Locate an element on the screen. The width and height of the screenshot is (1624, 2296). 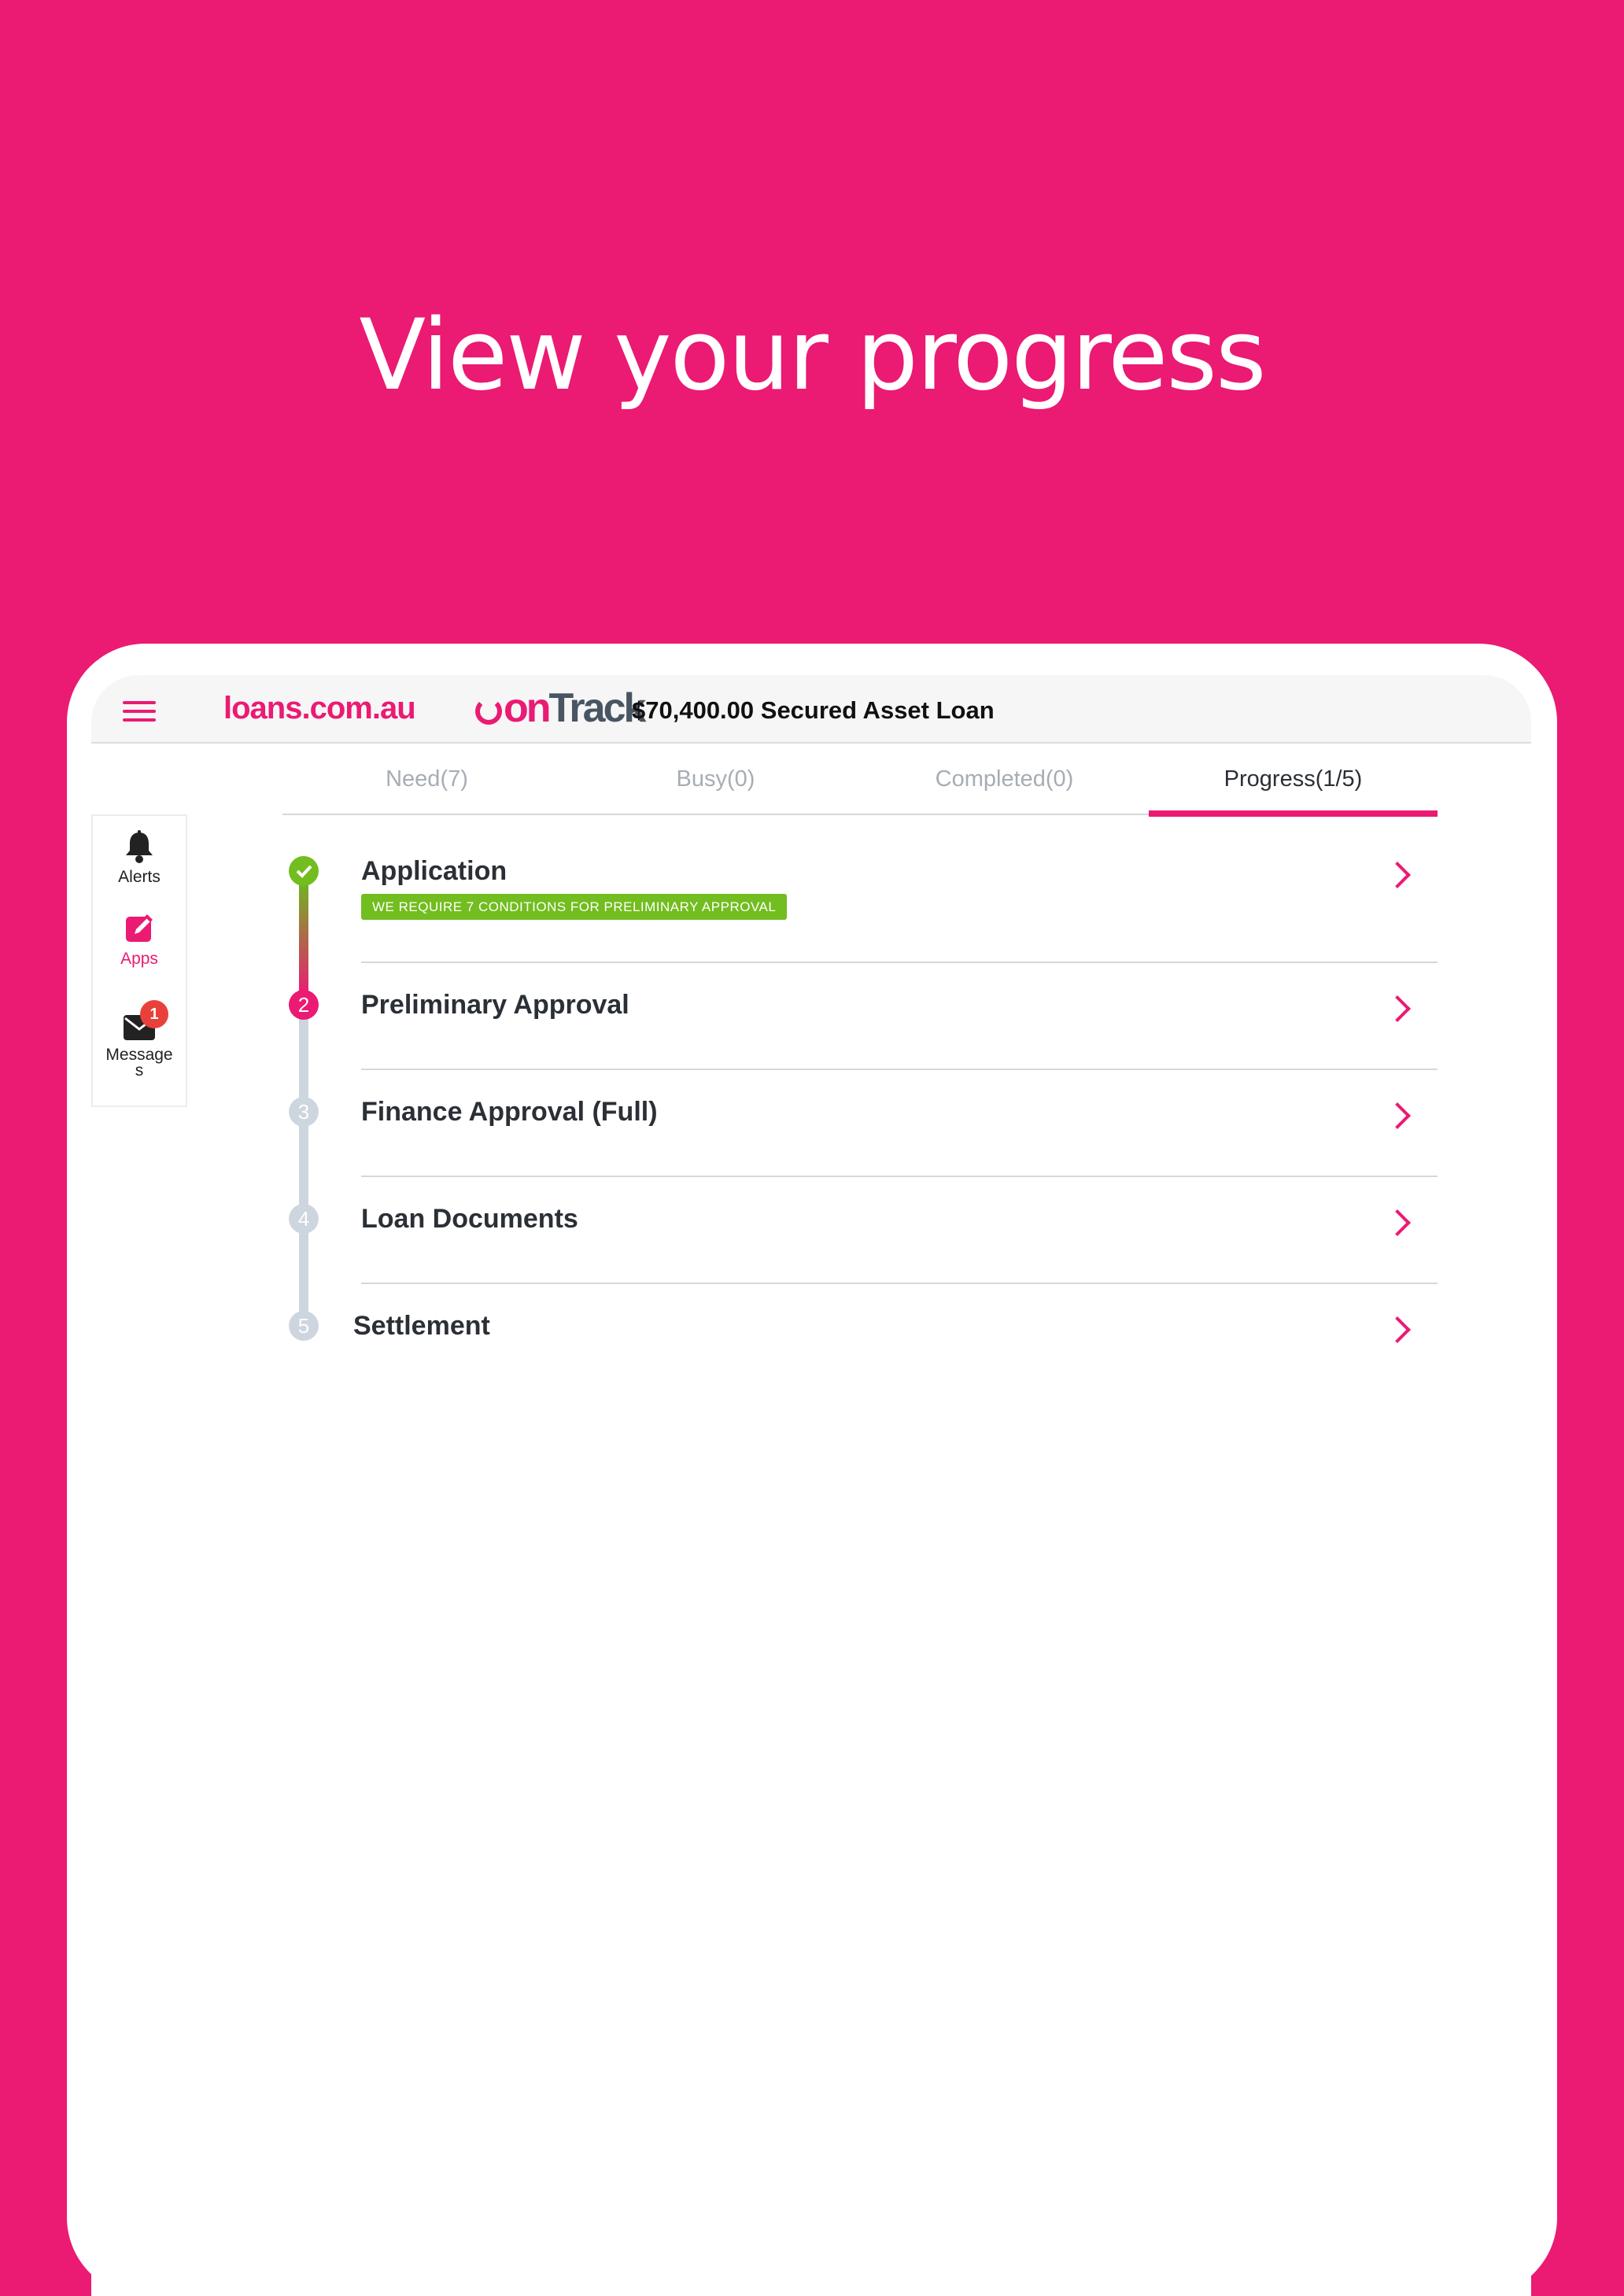
ontrack-logo-track: Track is located at coordinates (597, 708).